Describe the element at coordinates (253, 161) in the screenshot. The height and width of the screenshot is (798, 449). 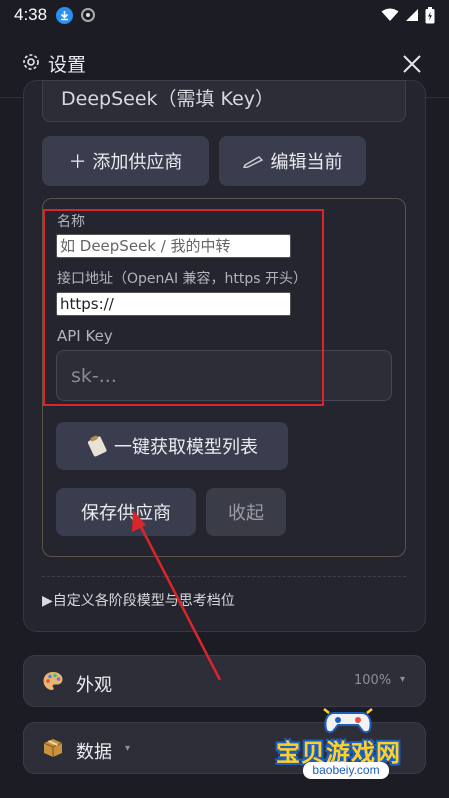
I see `pencil-icon` at that location.